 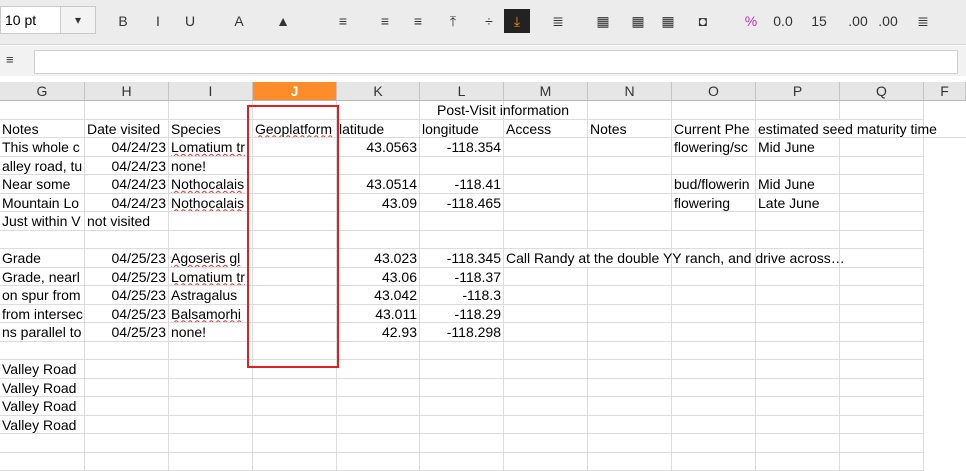 What do you see at coordinates (798, 184) in the screenshot?
I see `cell-P5: Mid June` at bounding box center [798, 184].